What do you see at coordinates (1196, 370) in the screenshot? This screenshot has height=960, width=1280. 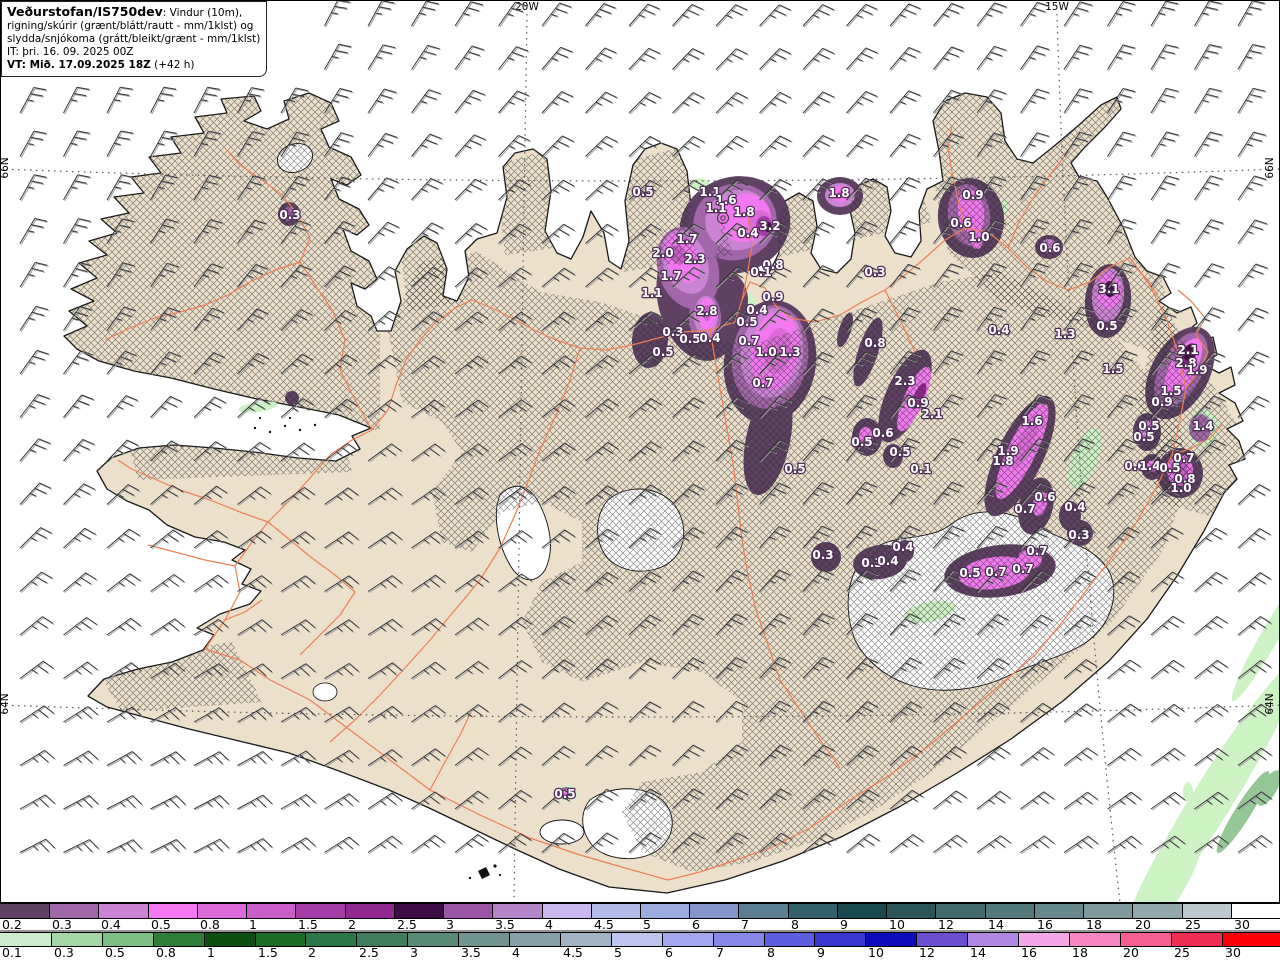 I see `precip-value-label: 1.9` at bounding box center [1196, 370].